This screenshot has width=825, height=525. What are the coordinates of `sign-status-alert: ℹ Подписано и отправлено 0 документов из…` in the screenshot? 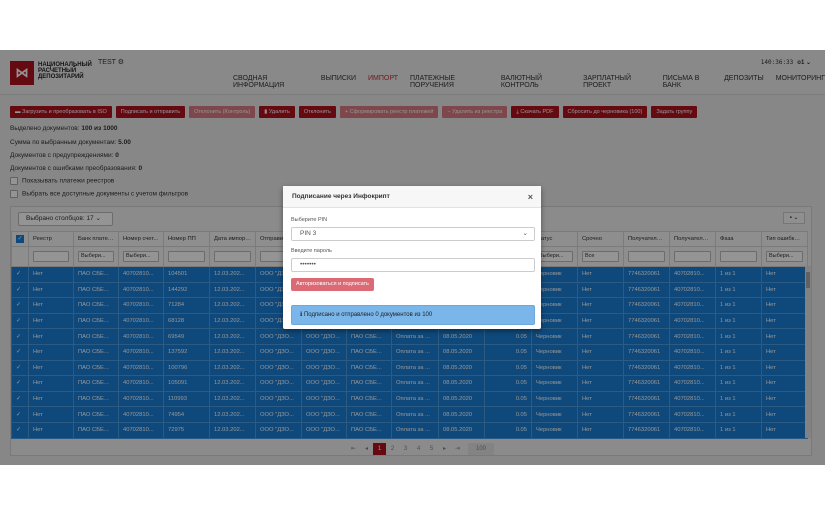 It's located at (413, 315).